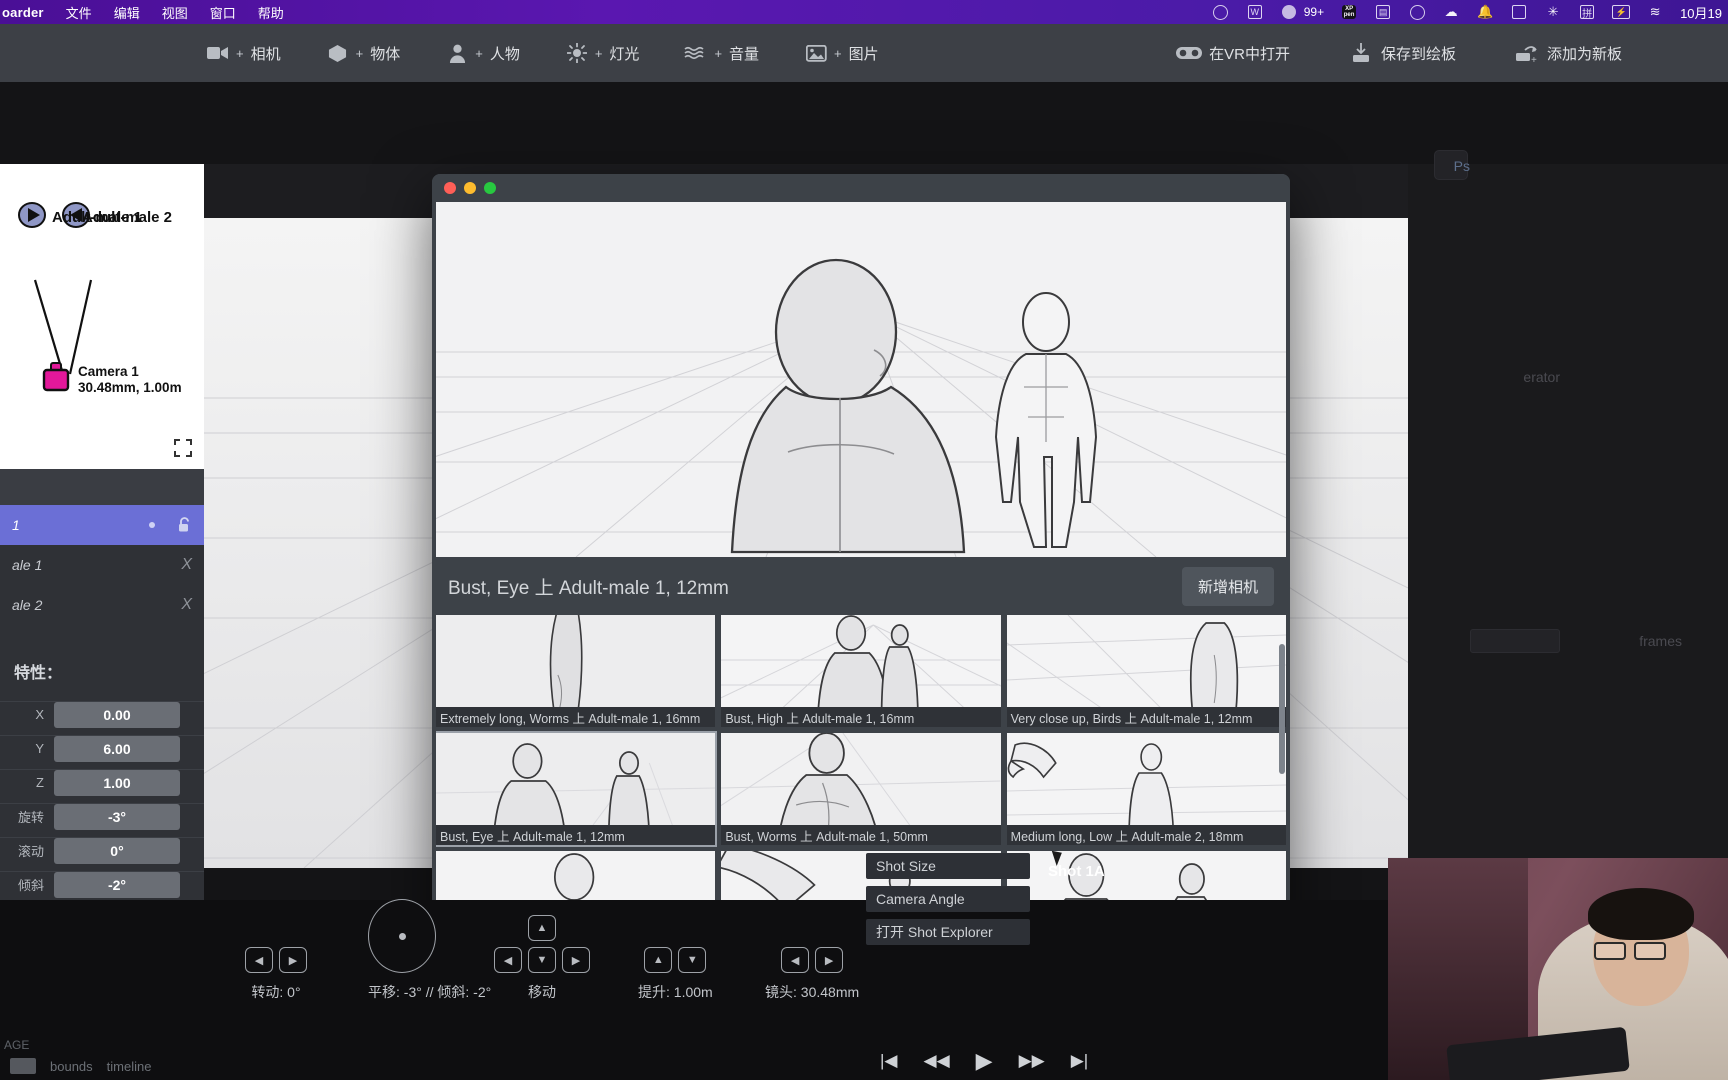 This screenshot has height=1080, width=1728. What do you see at coordinates (1227, 586) in the screenshot?
I see `new-camera-button: 新增相机` at bounding box center [1227, 586].